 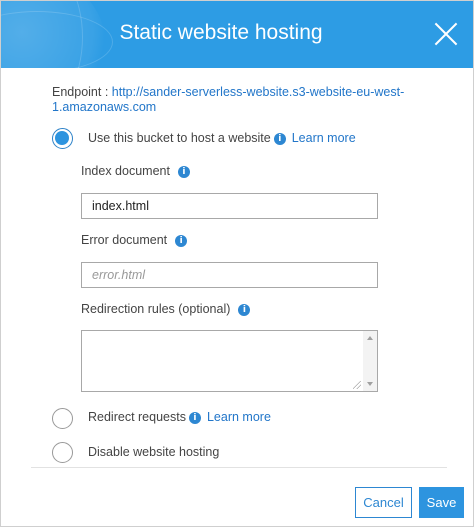 What do you see at coordinates (62, 418) in the screenshot?
I see `redirect-requests-radio` at bounding box center [62, 418].